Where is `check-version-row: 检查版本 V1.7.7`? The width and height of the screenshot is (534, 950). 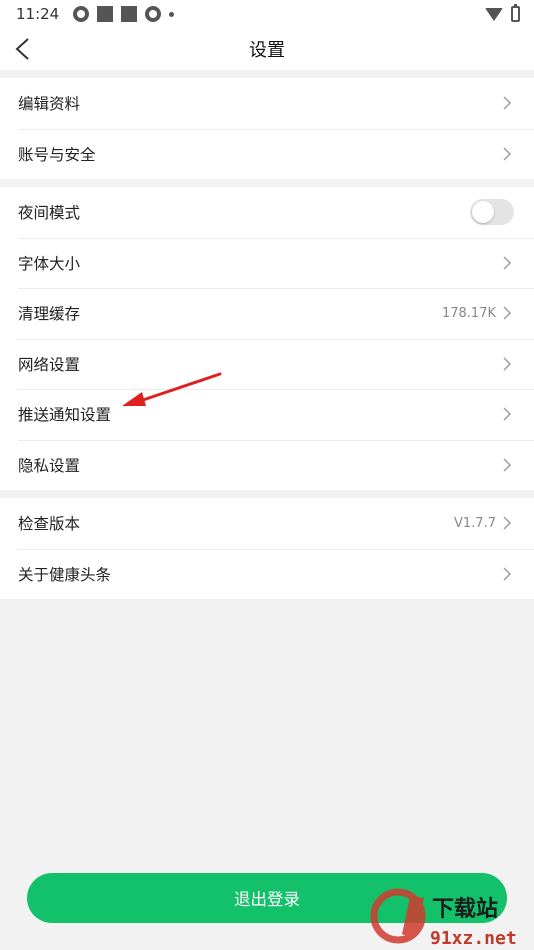 check-version-row: 检查版本 V1.7.7 is located at coordinates (267, 523).